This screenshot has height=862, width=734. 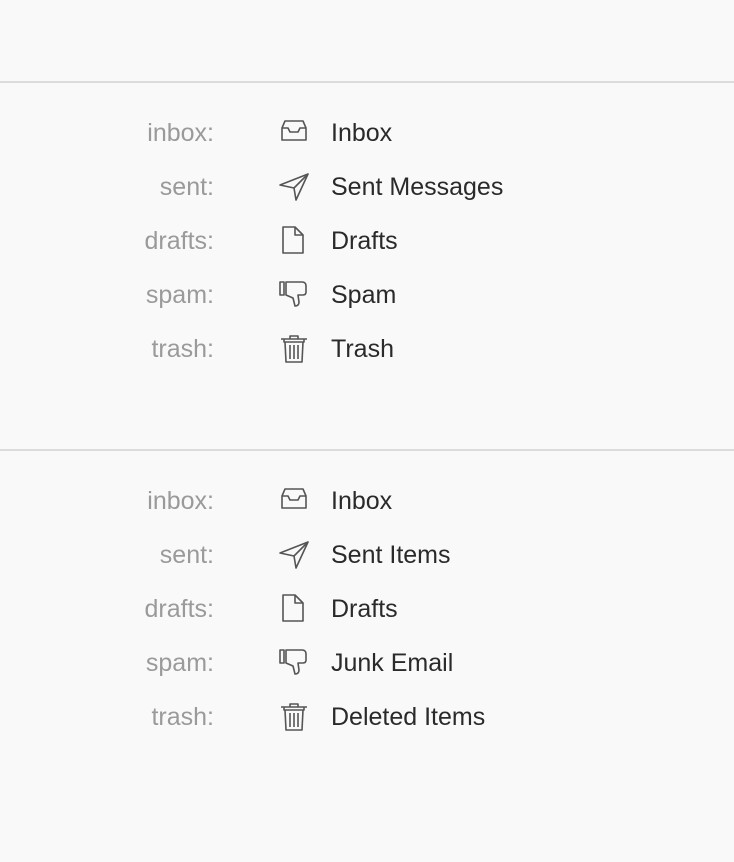 I want to click on folder-row-sent: sent: Sent Messages, so click(x=367, y=187).